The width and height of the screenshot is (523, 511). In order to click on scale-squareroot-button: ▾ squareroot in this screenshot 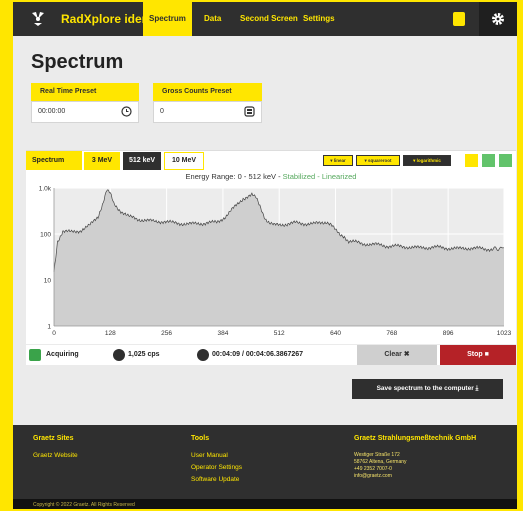, I will do `click(378, 160)`.